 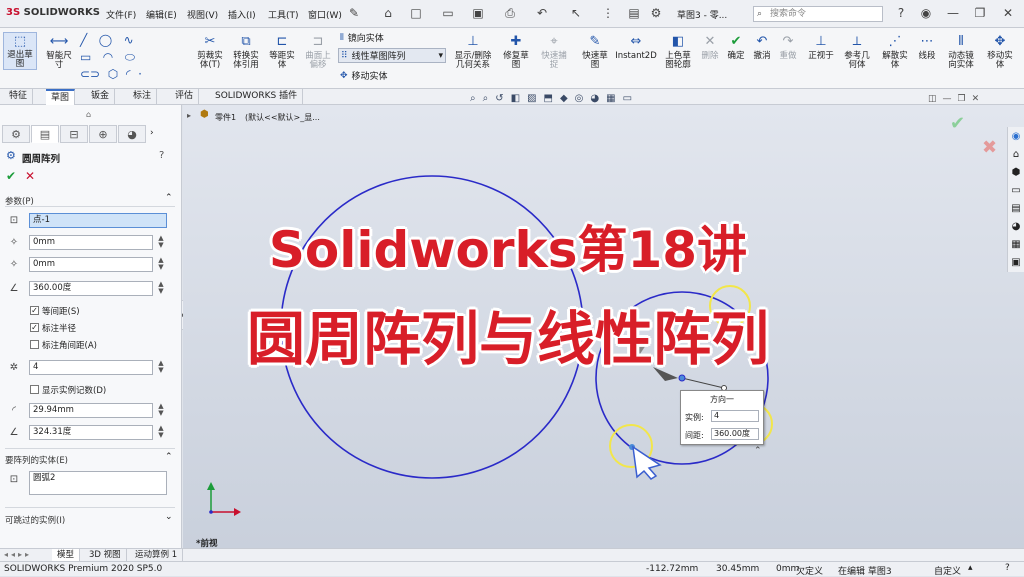 I want to click on triad-origin, so click(x=211, y=512).